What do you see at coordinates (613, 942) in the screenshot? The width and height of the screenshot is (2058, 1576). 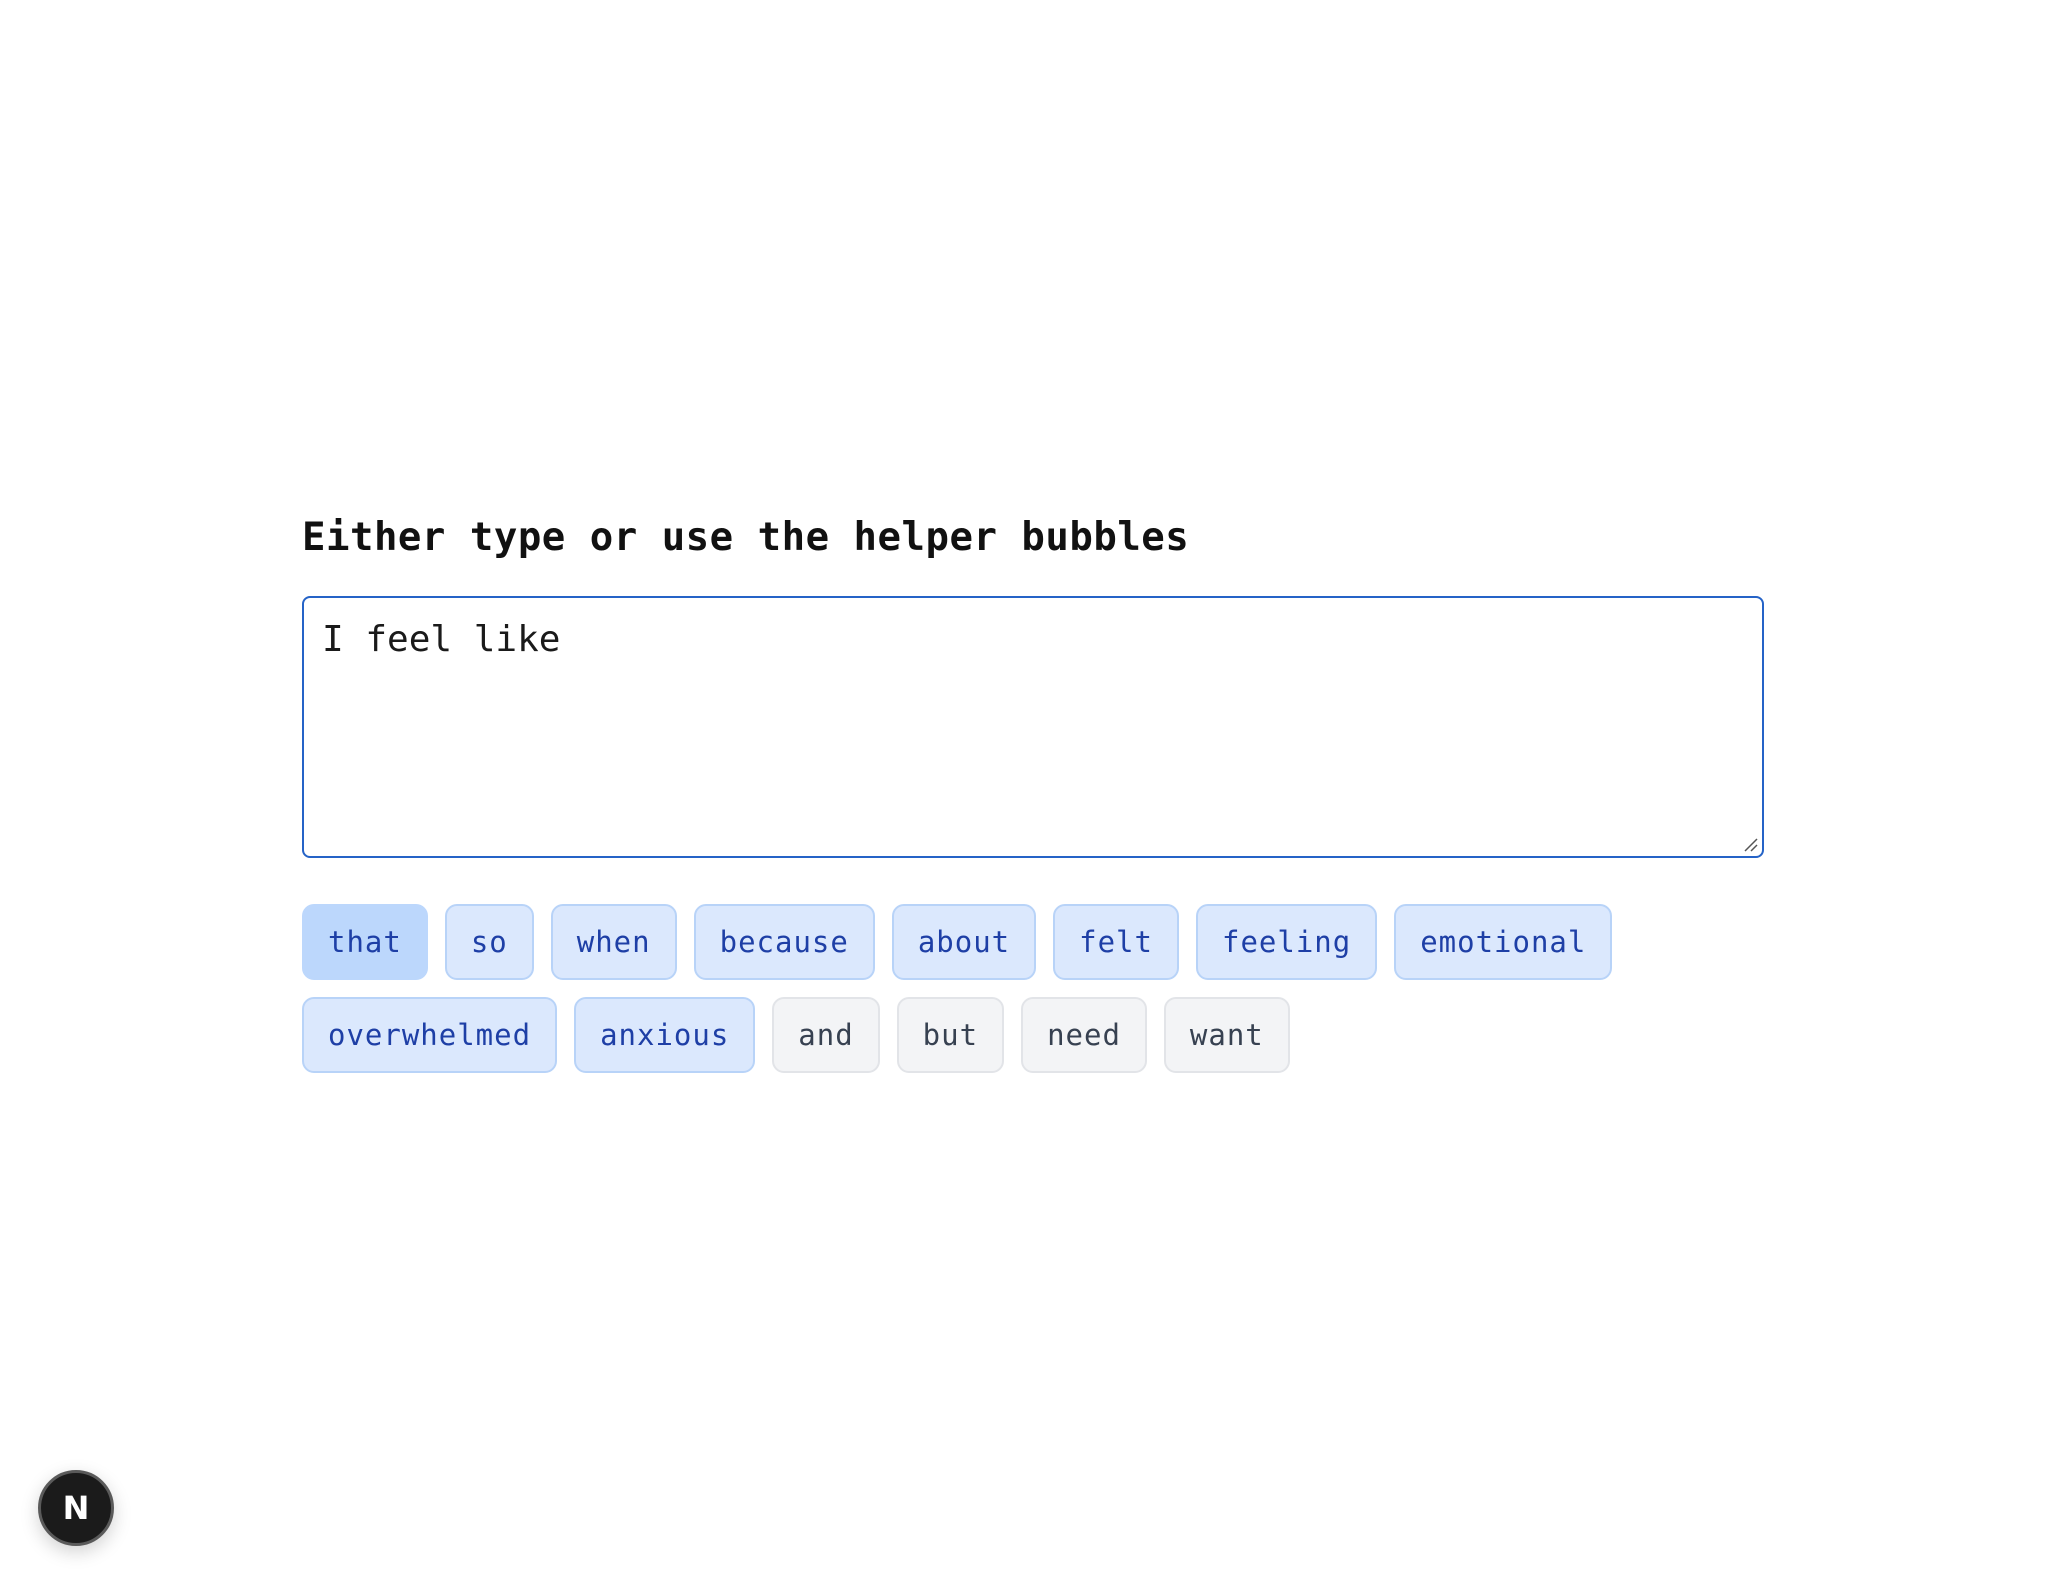 I see `bubble-when: when` at bounding box center [613, 942].